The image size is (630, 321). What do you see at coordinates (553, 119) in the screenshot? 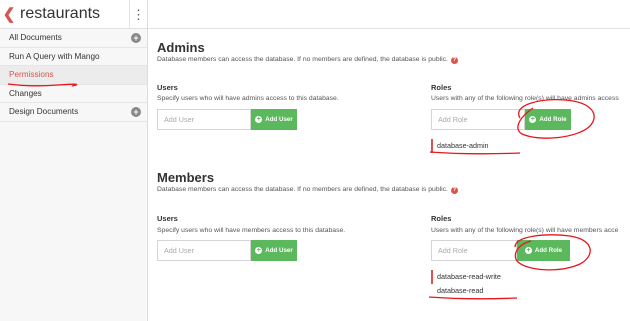
I see `admins-add-role-button-label: Add Role` at bounding box center [553, 119].